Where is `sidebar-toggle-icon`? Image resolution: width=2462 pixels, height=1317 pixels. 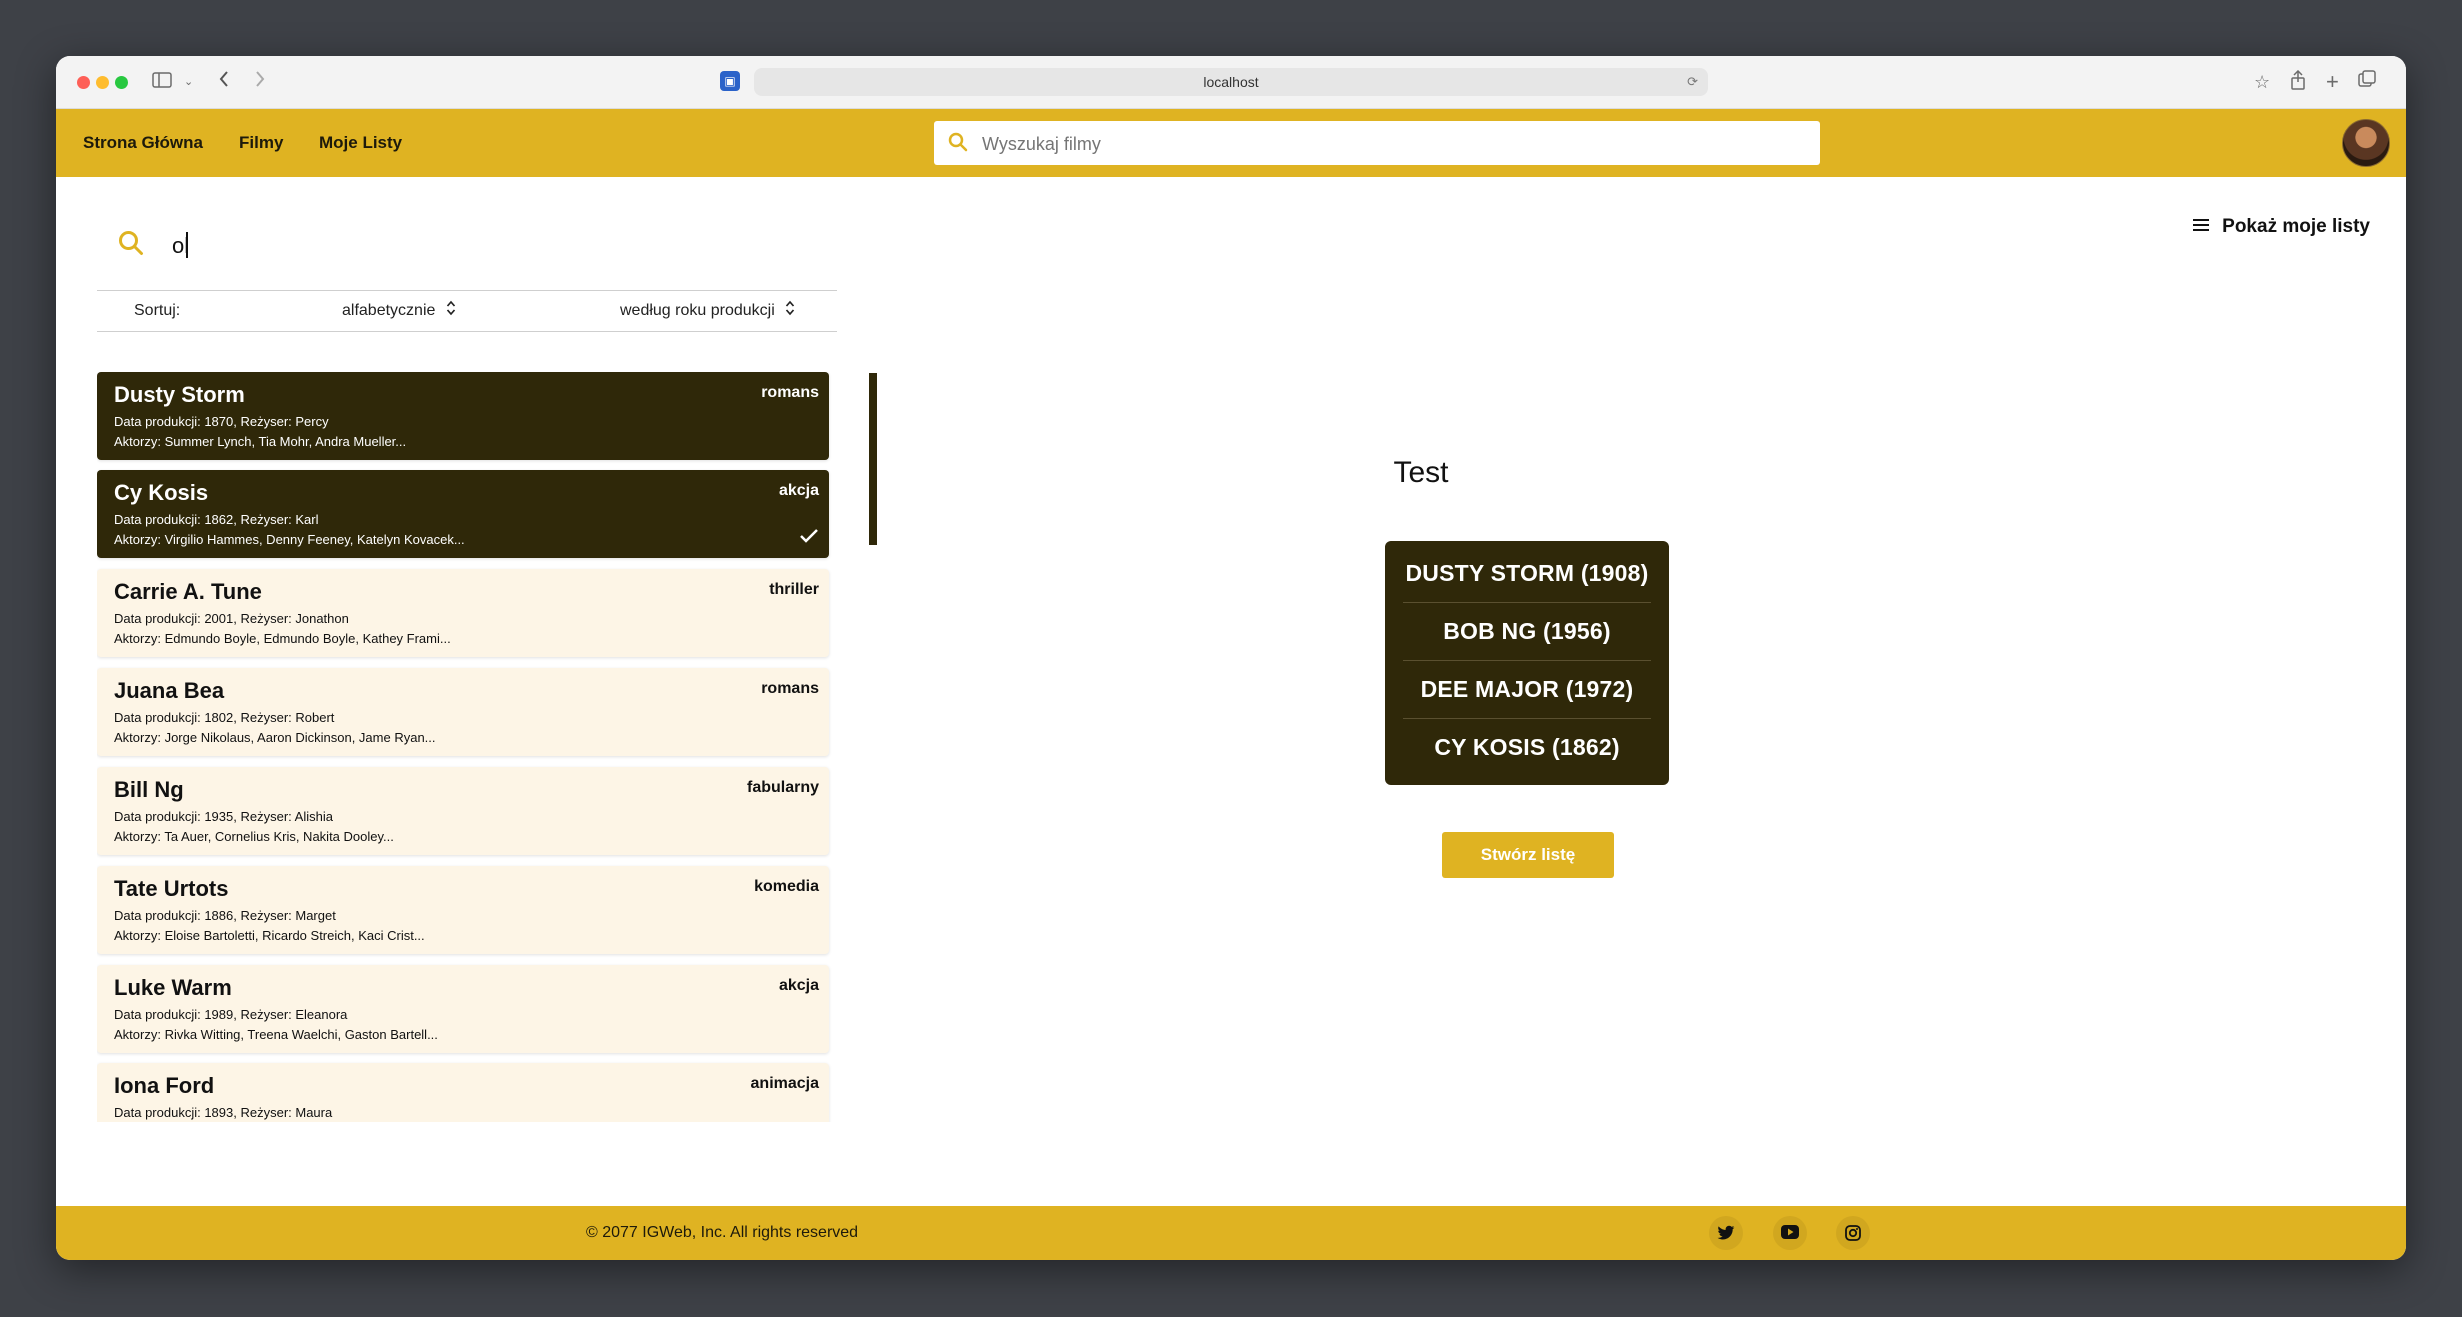
sidebar-toggle-icon is located at coordinates (162, 82).